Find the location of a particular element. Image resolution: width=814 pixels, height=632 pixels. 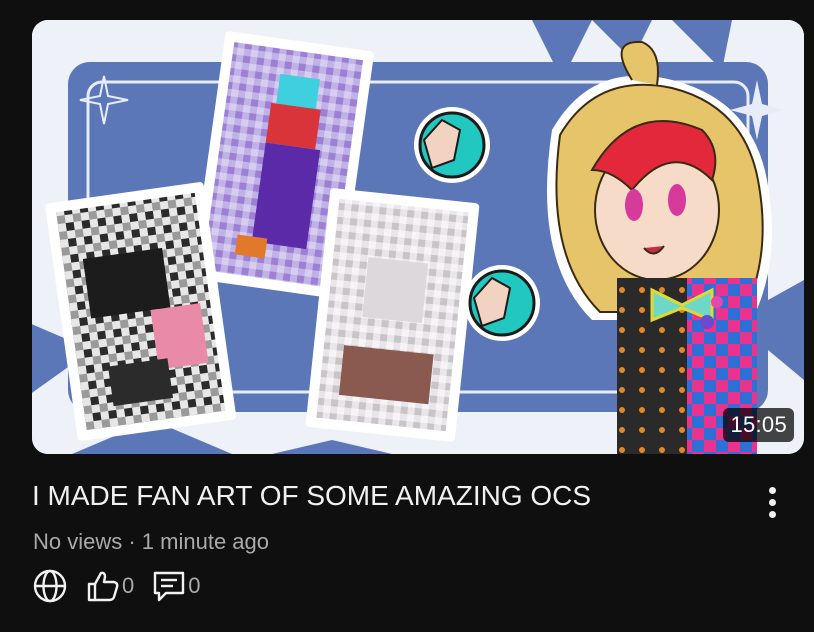

video-duration: 15:05 is located at coordinates (758, 425).